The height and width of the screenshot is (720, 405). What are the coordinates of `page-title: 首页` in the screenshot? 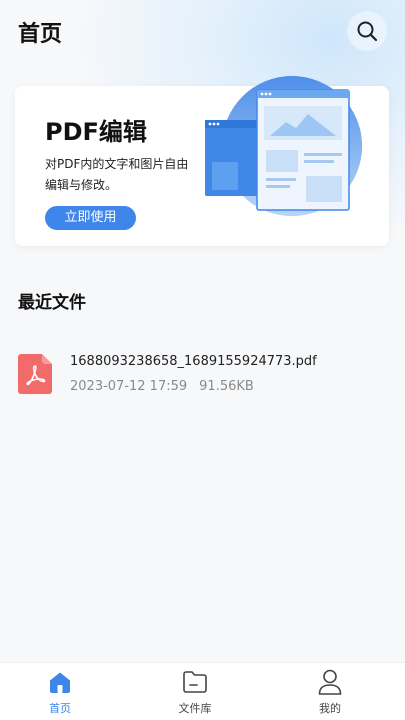 It's located at (40, 34).